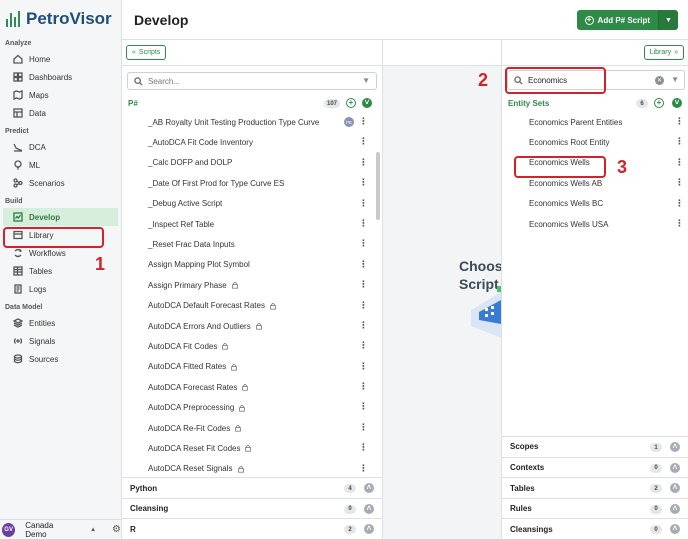 The image size is (688, 539). What do you see at coordinates (146, 52) in the screenshot?
I see `scripts-toggle-button: « Scripts` at bounding box center [146, 52].